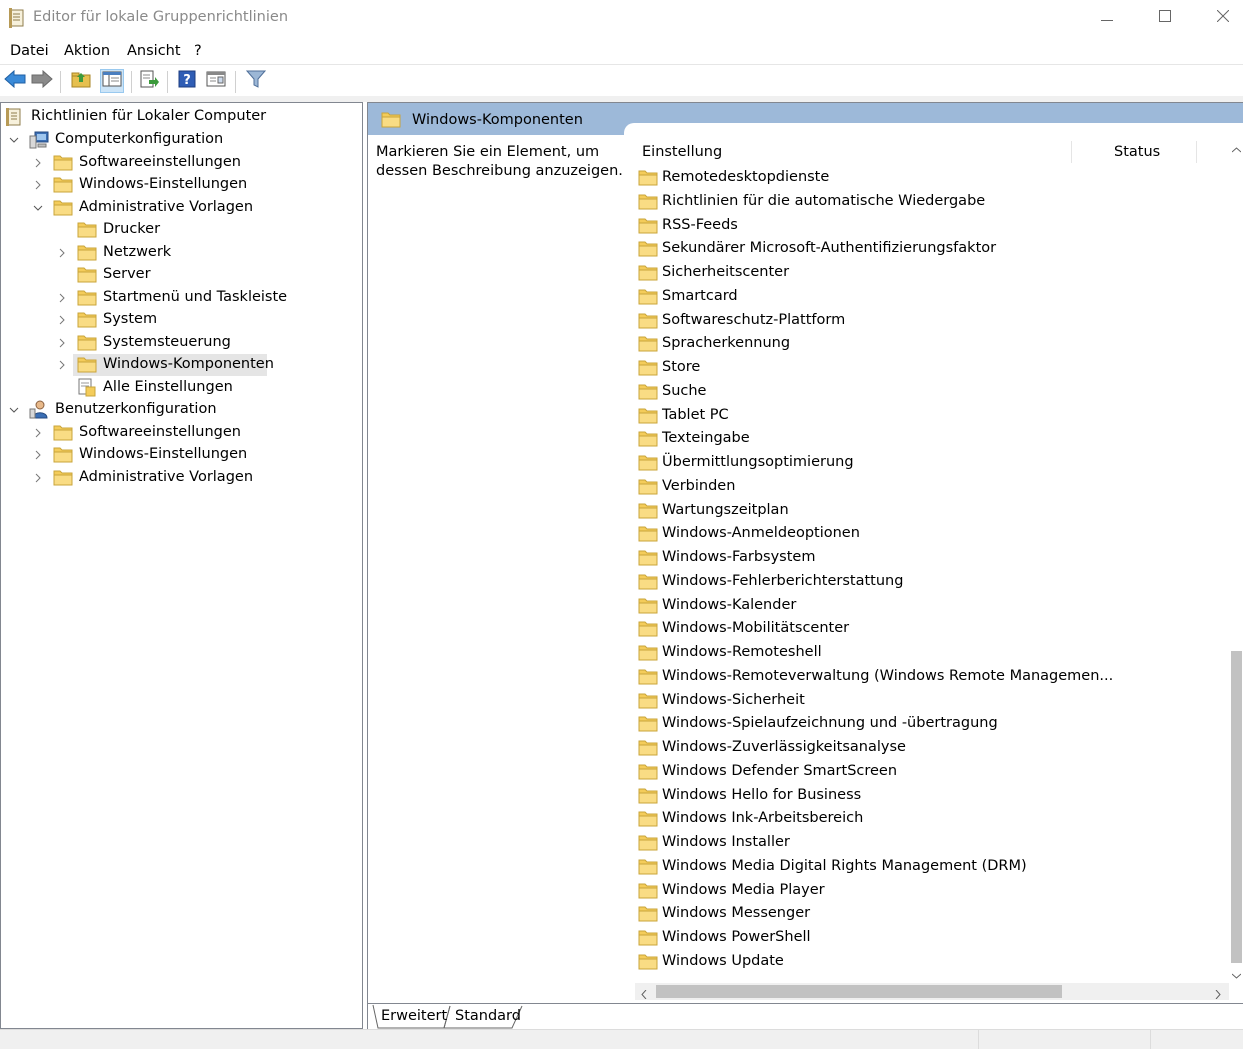 This screenshot has height=1049, width=1243. I want to click on horizontal-scrollbar, so click(932, 991).